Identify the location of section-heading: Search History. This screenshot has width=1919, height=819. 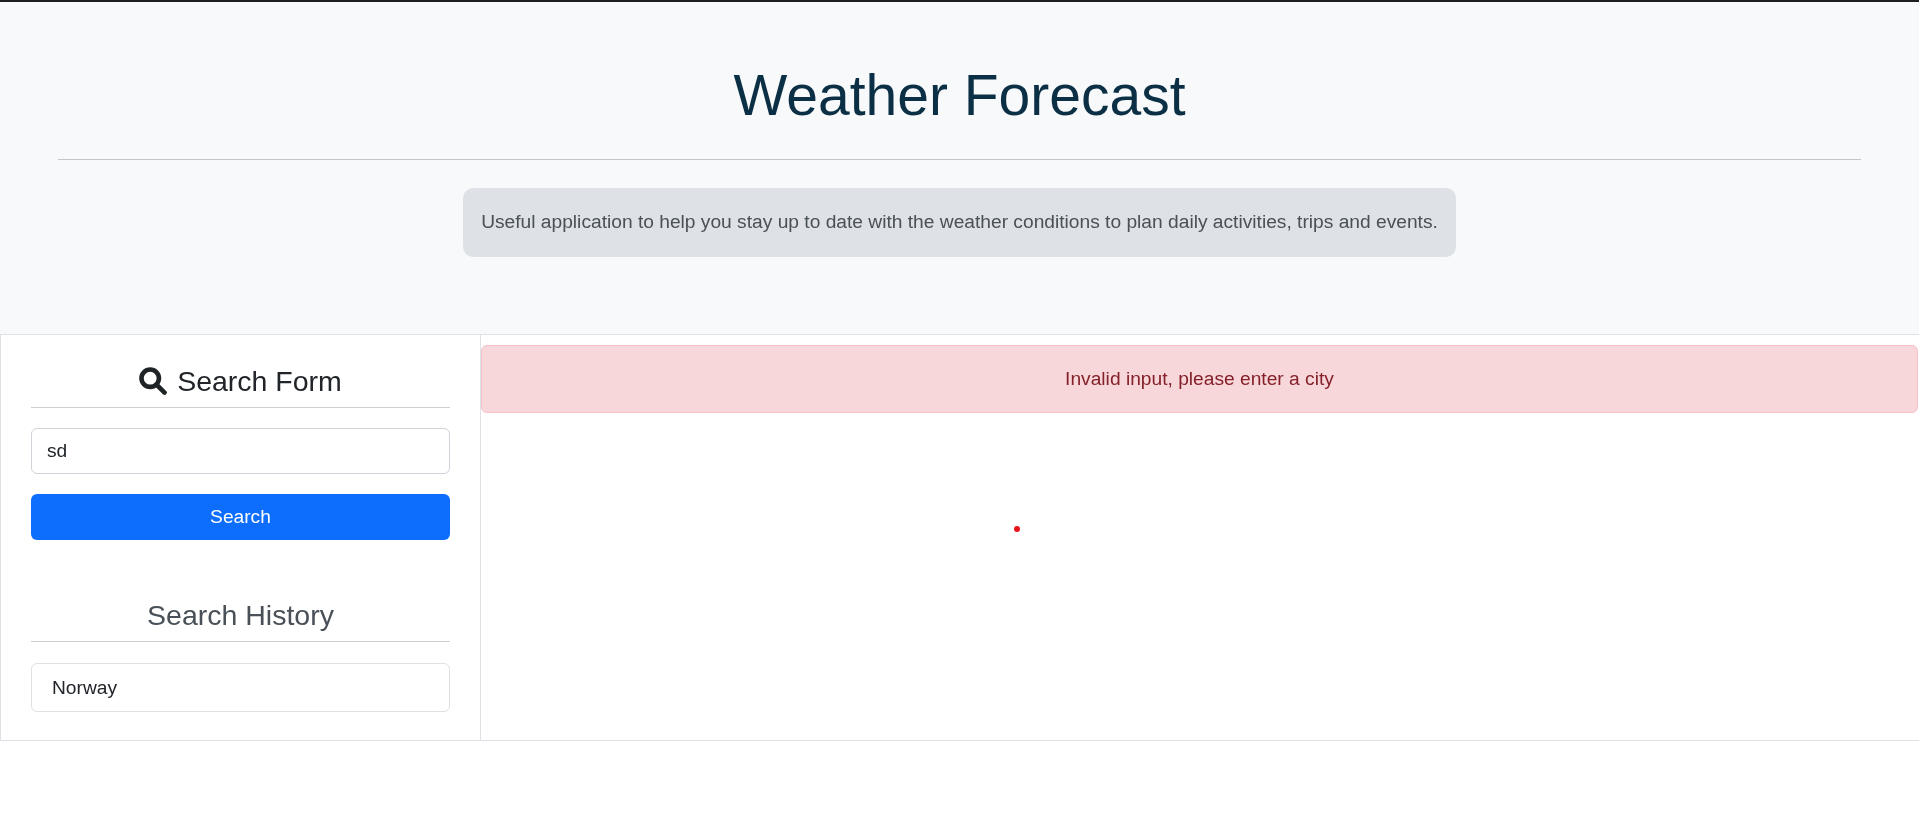
(240, 615).